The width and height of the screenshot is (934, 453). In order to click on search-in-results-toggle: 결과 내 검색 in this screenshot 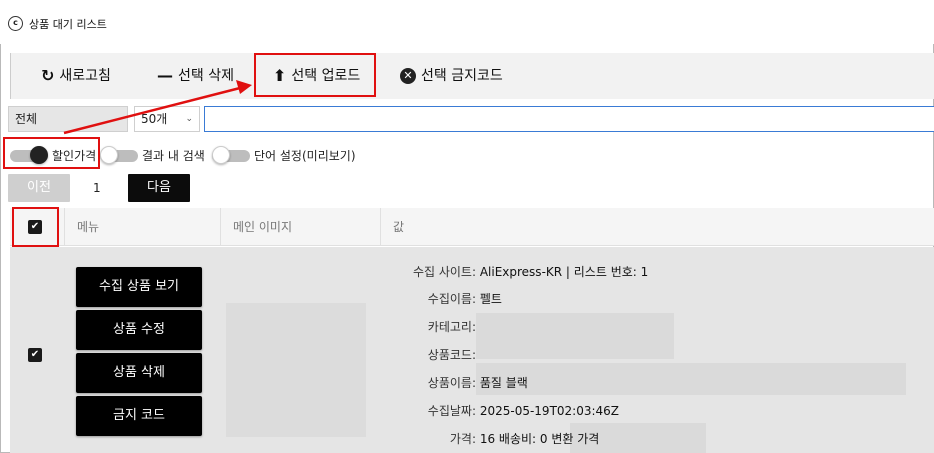, I will do `click(152, 154)`.